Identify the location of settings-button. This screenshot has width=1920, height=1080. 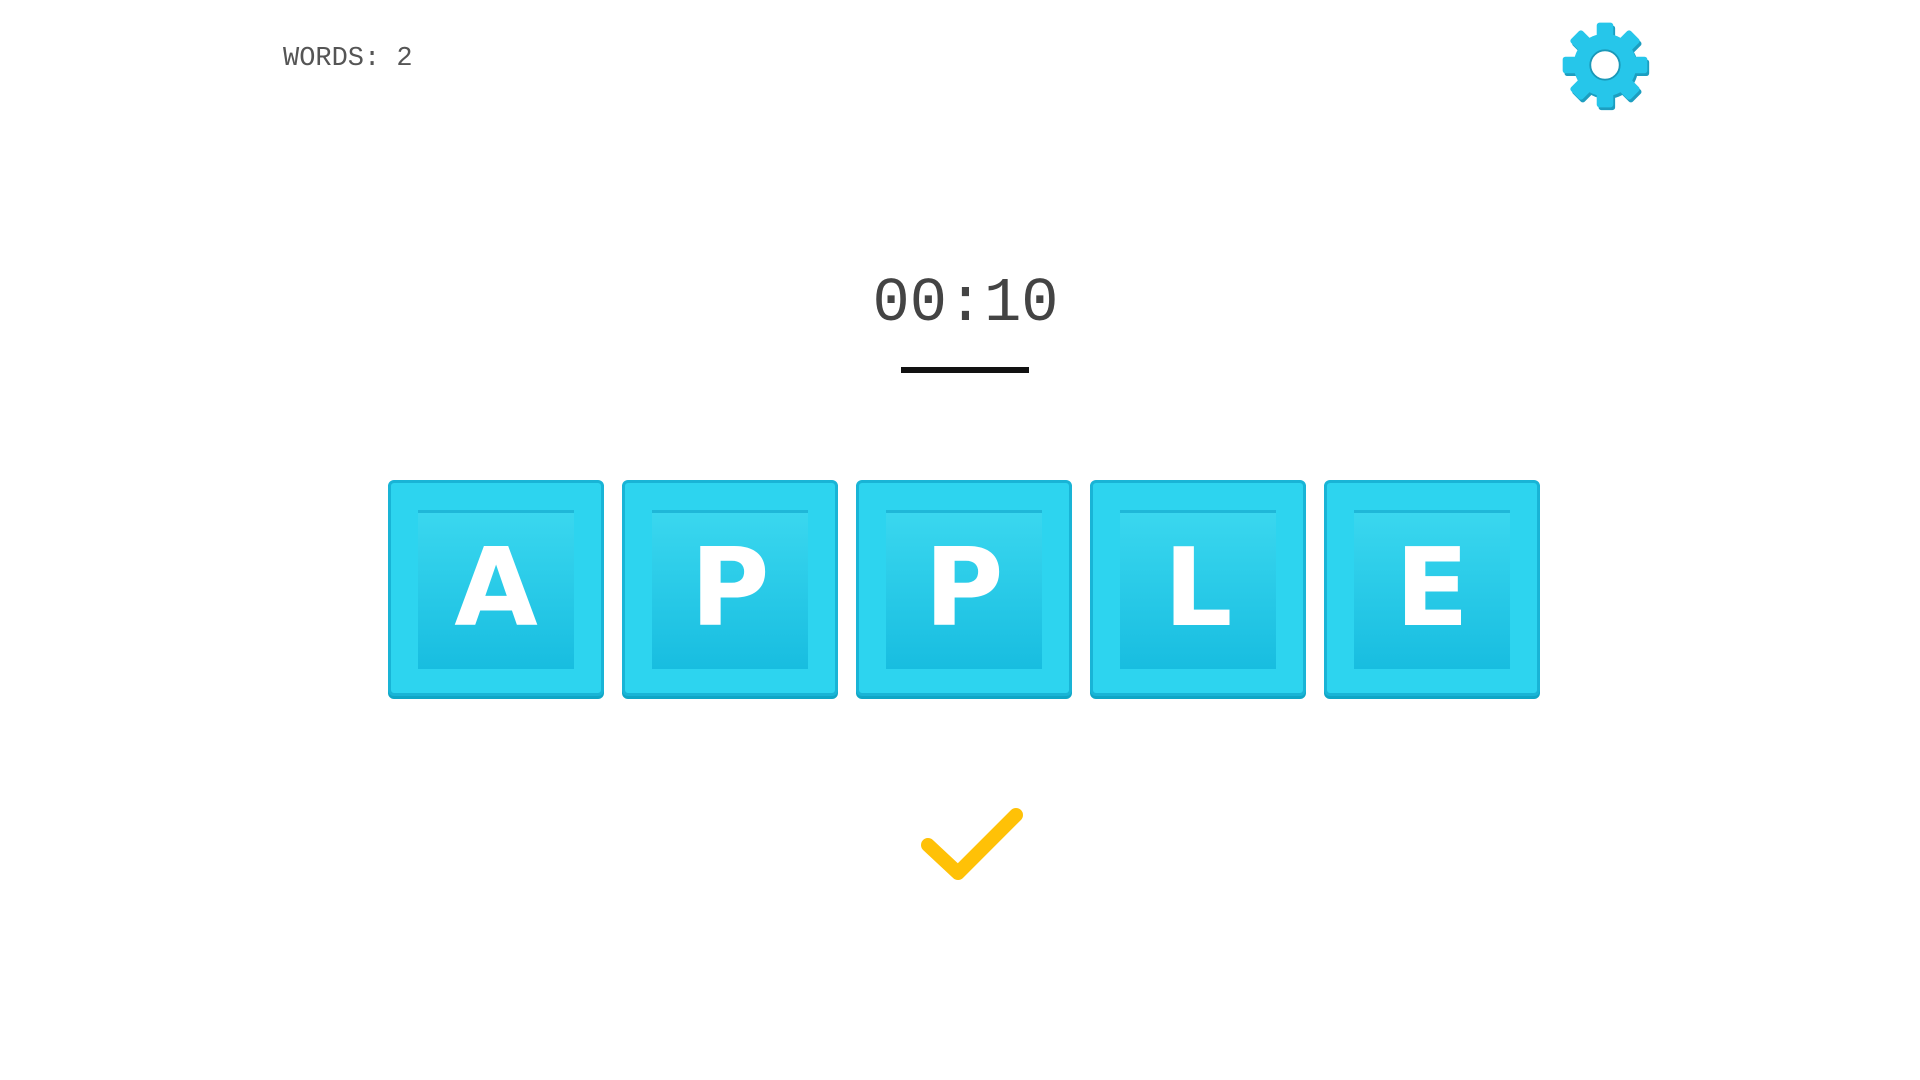
(1605, 65).